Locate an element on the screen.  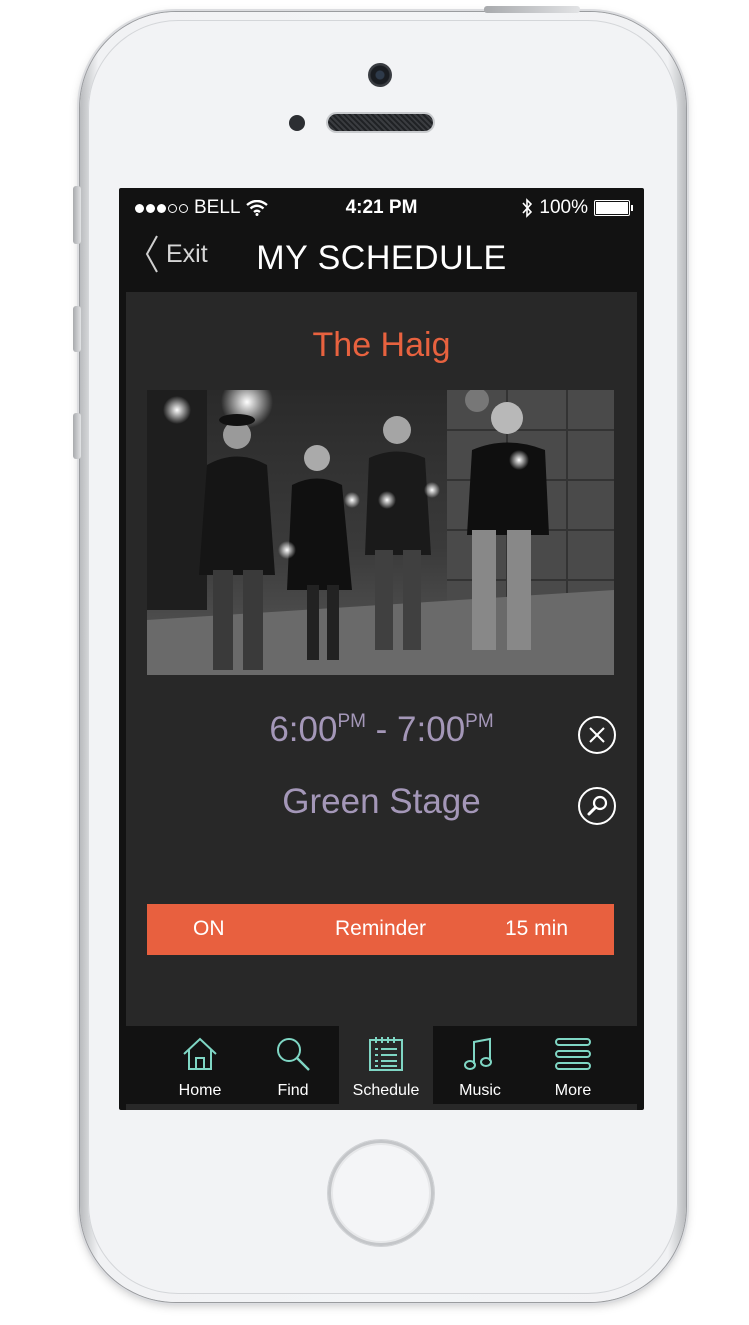
locate-stage-button is located at coordinates (597, 806).